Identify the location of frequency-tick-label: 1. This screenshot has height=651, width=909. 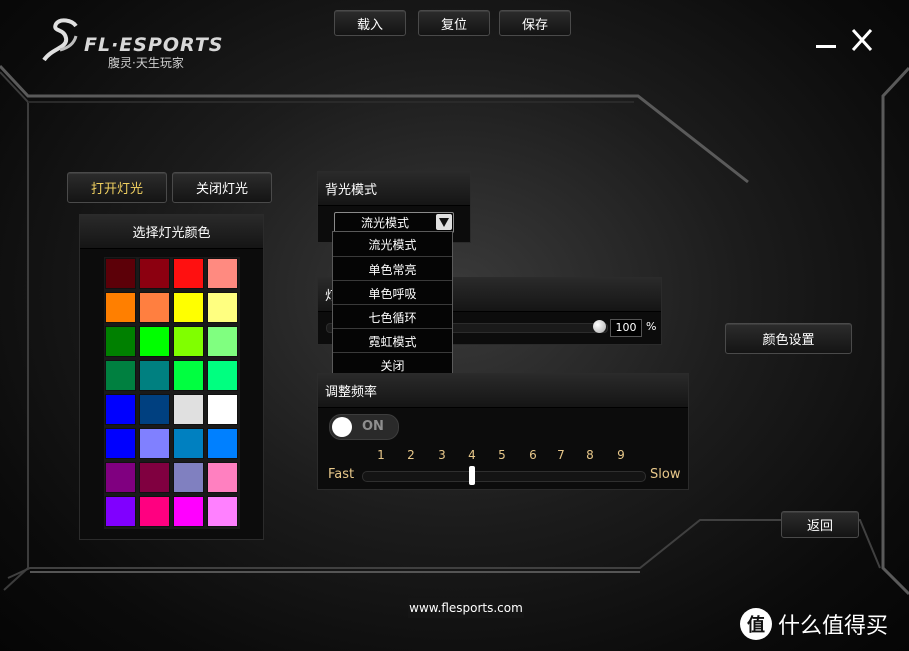
(381, 455).